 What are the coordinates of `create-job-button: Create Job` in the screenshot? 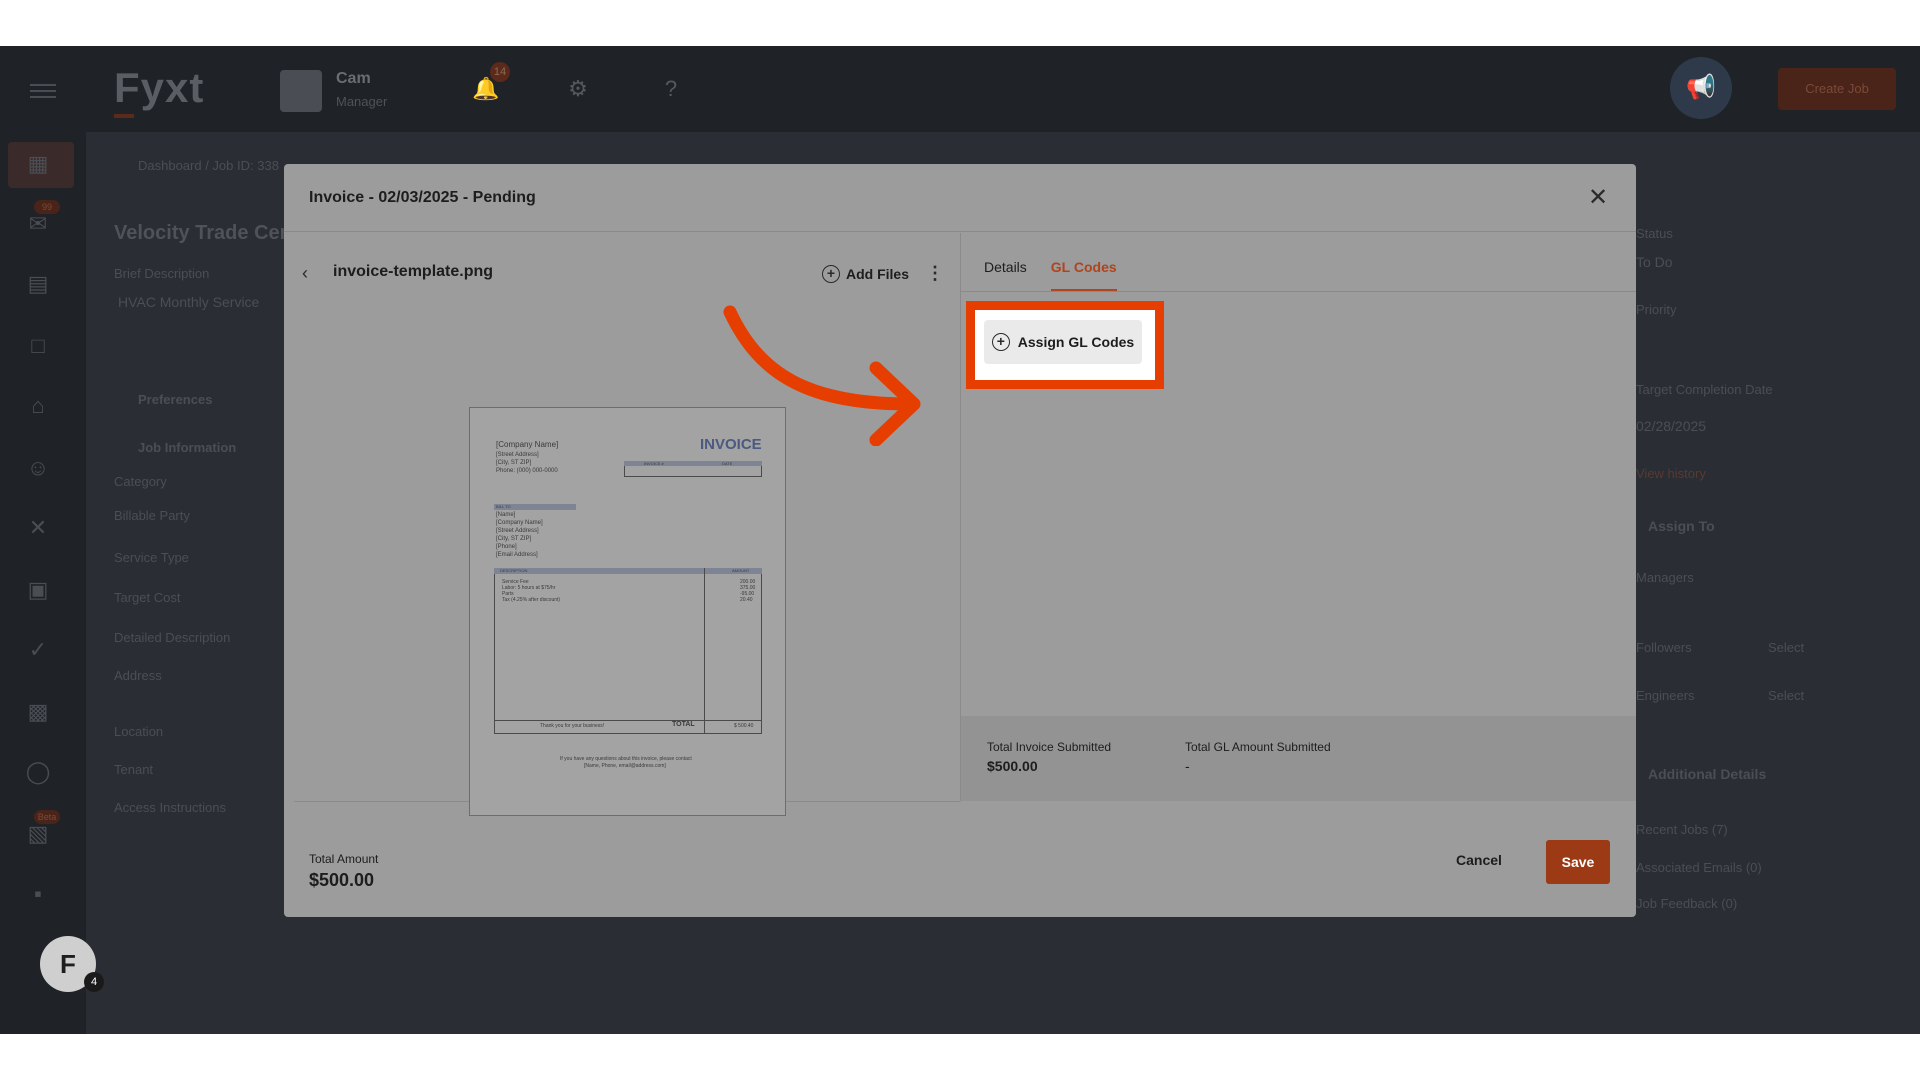 It's located at (1837, 89).